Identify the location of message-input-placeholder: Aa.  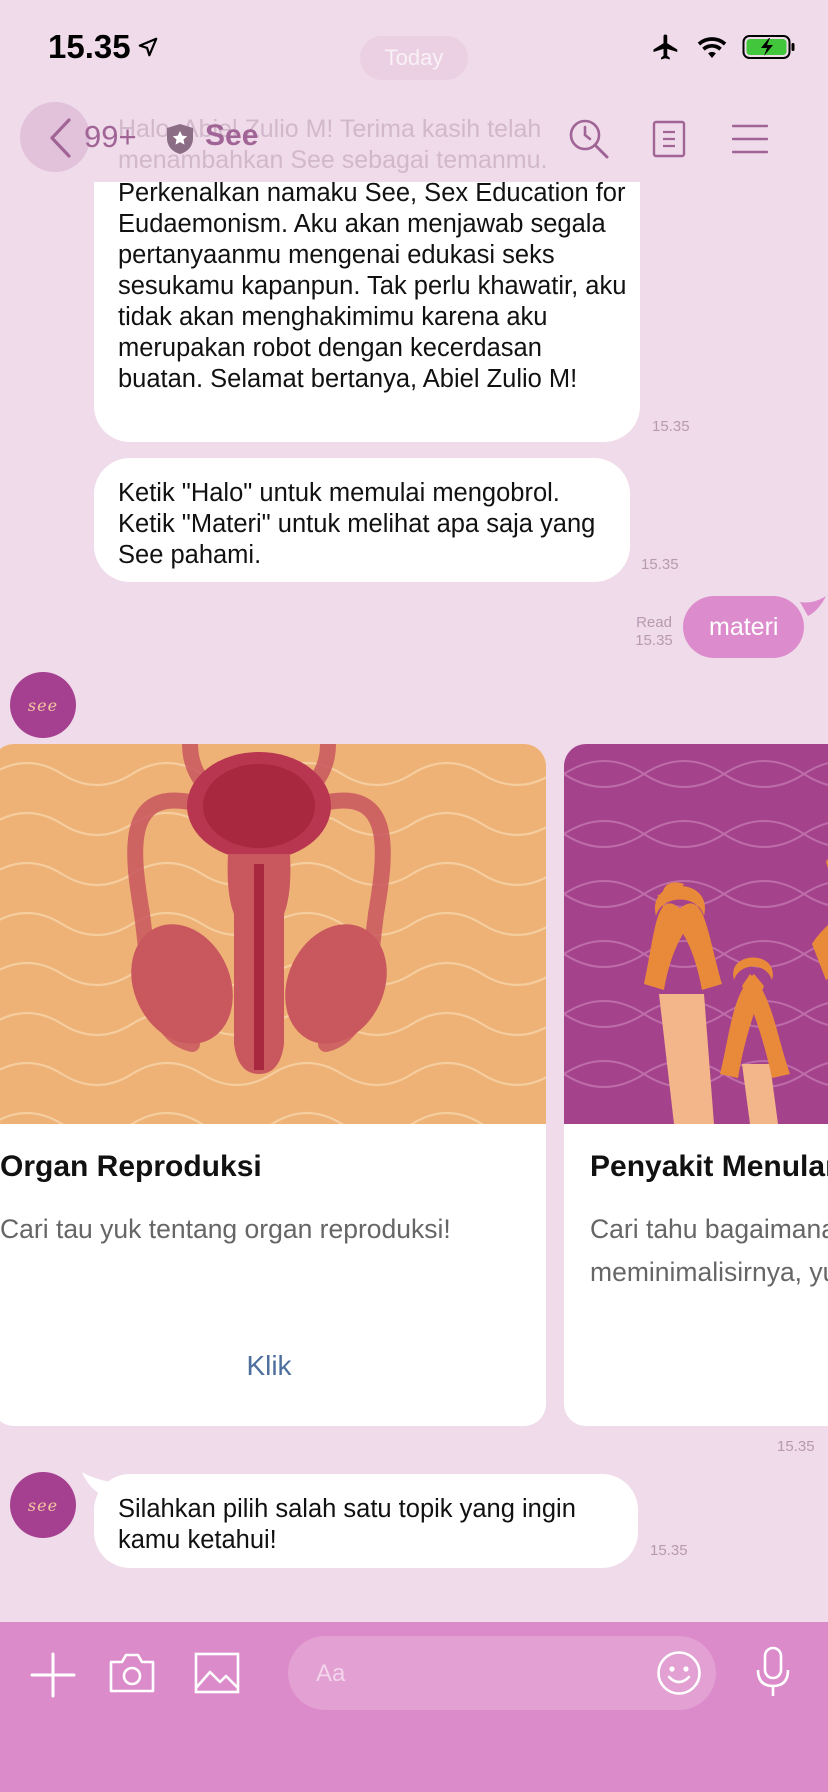
(331, 1673).